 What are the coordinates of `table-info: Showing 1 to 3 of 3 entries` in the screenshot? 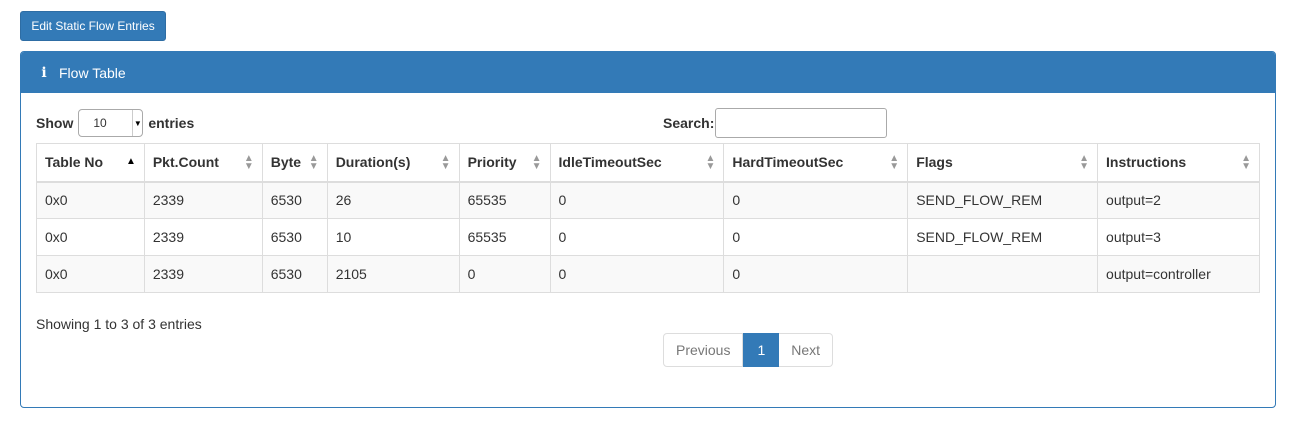 It's located at (119, 324).